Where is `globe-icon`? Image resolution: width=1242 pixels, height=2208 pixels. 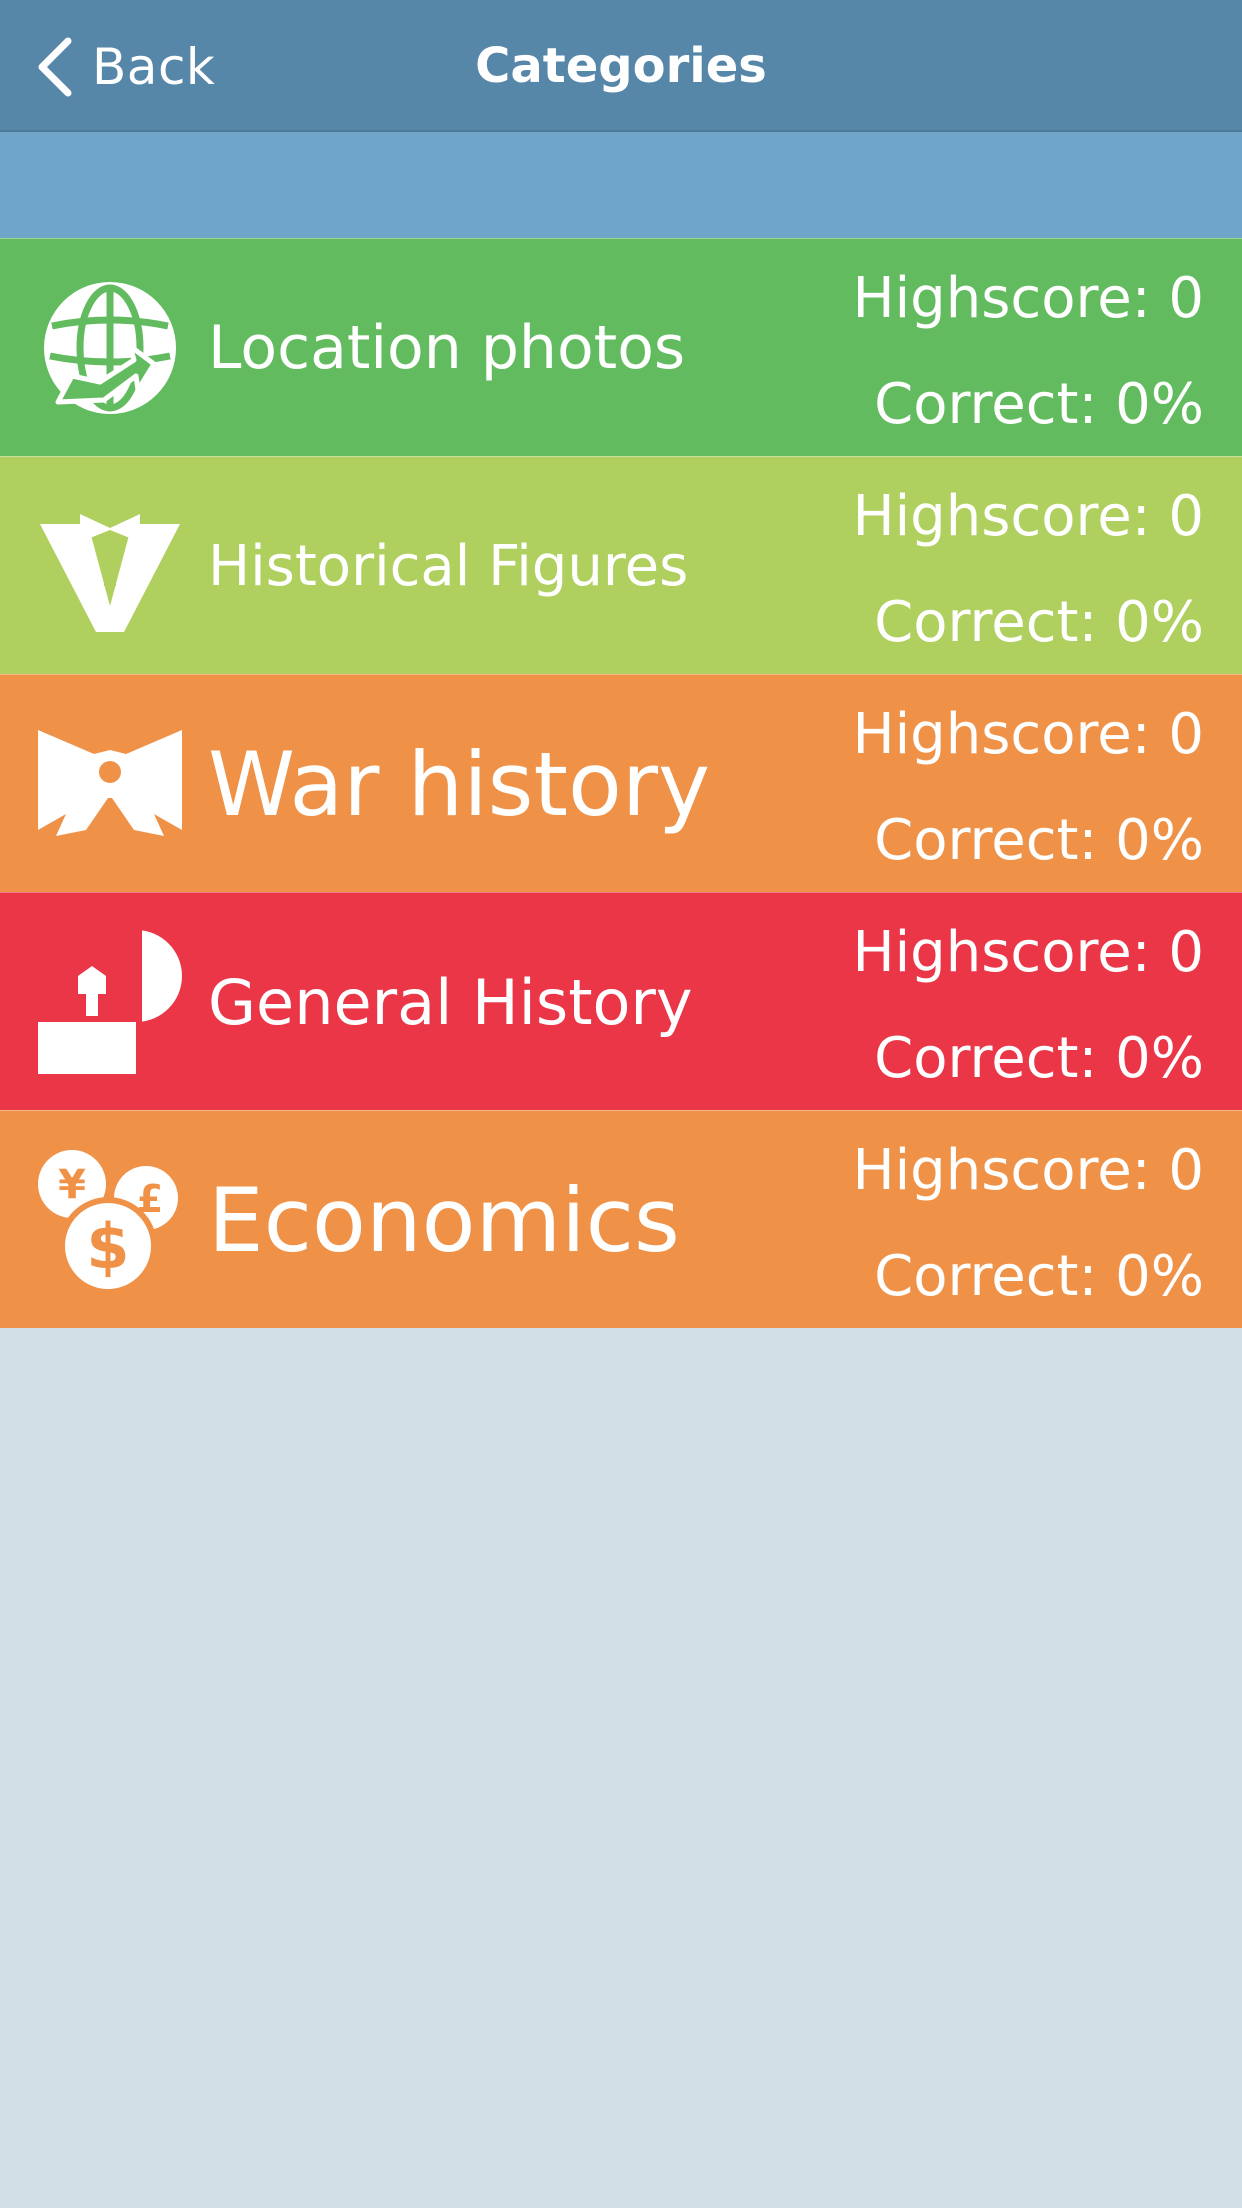
globe-icon is located at coordinates (110, 348).